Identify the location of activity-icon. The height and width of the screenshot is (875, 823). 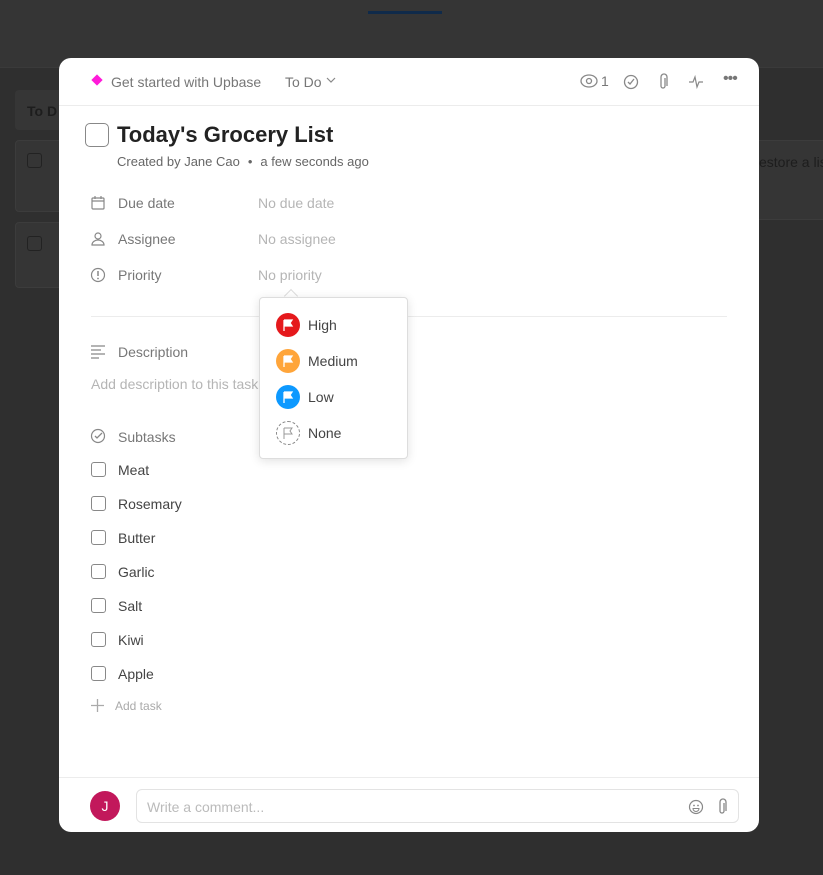
(696, 82).